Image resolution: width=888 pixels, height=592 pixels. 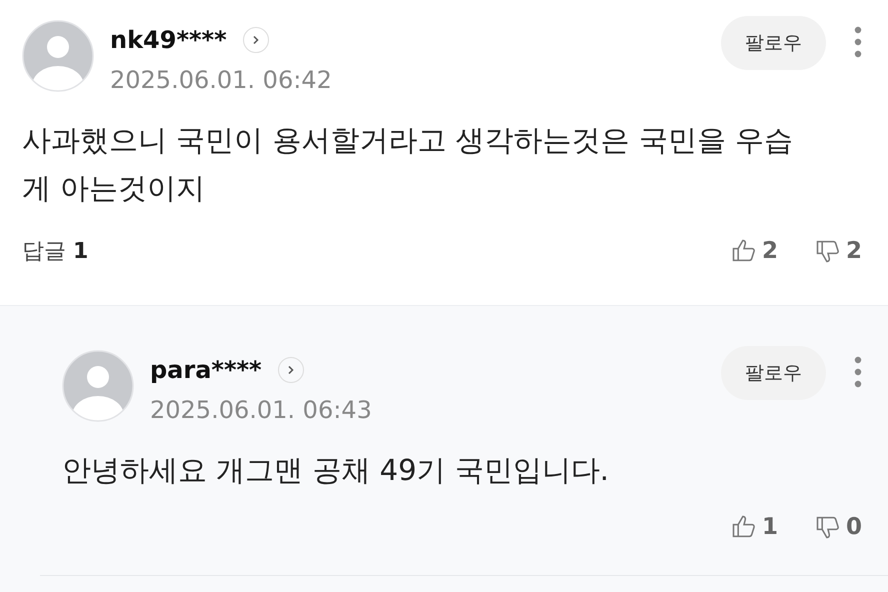 What do you see at coordinates (221, 80) in the screenshot?
I see `comment-date: 2025.06.01. 06:42` at bounding box center [221, 80].